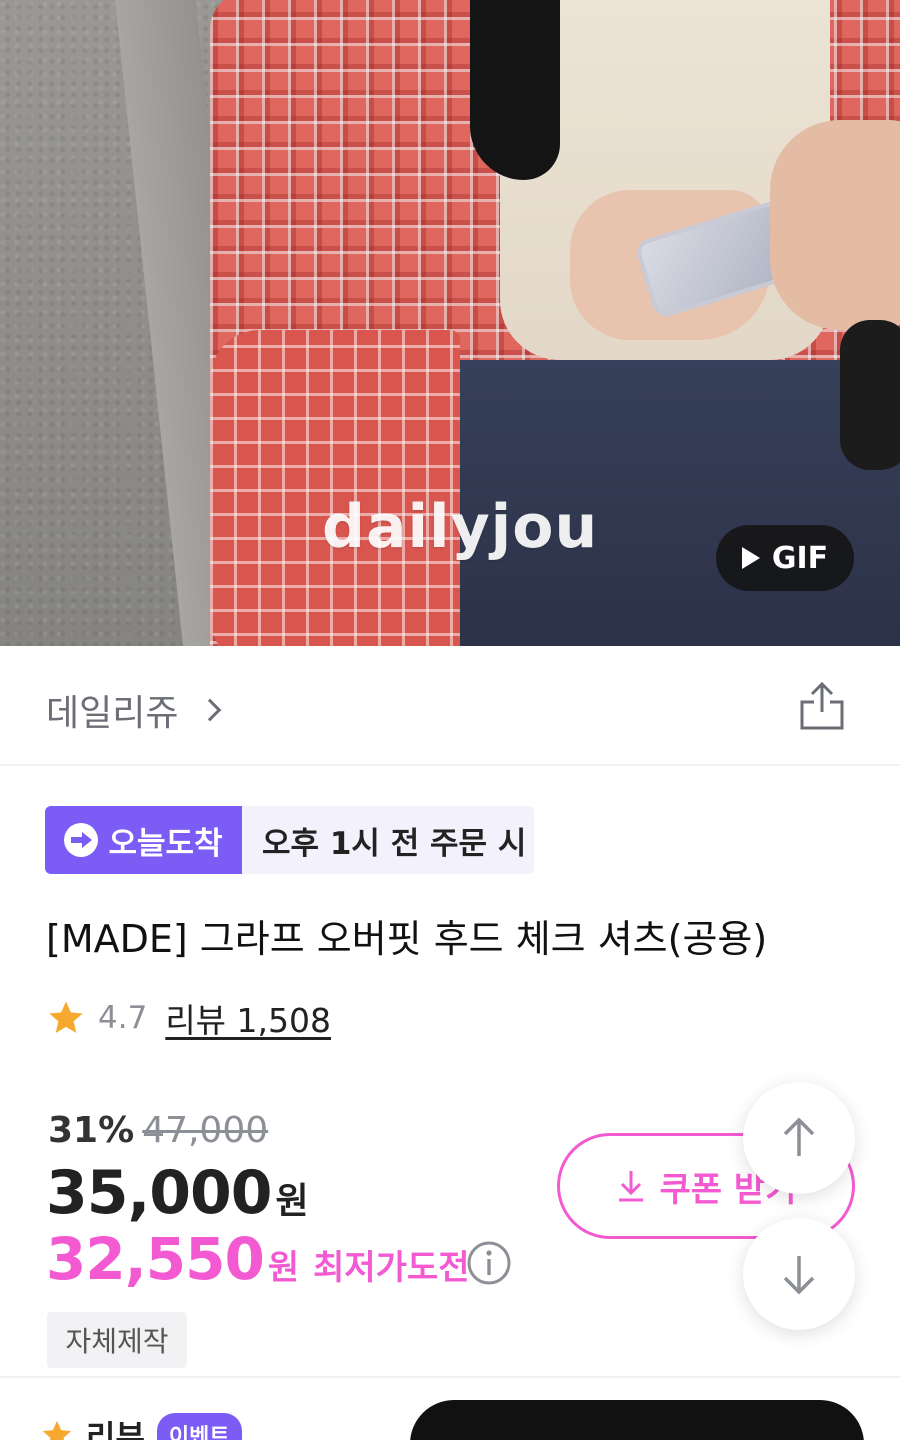 Image resolution: width=900 pixels, height=1440 pixels. Describe the element at coordinates (248, 1018) in the screenshot. I see `review-count-link: 리뷰 1,508` at that location.